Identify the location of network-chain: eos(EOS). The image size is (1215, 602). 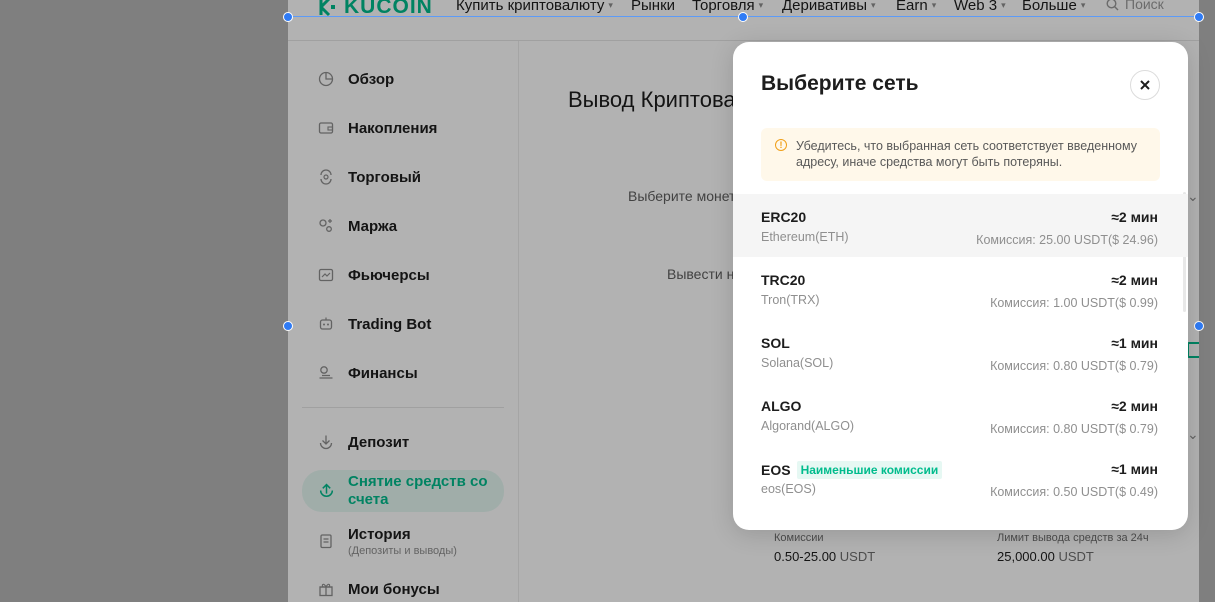
(788, 489).